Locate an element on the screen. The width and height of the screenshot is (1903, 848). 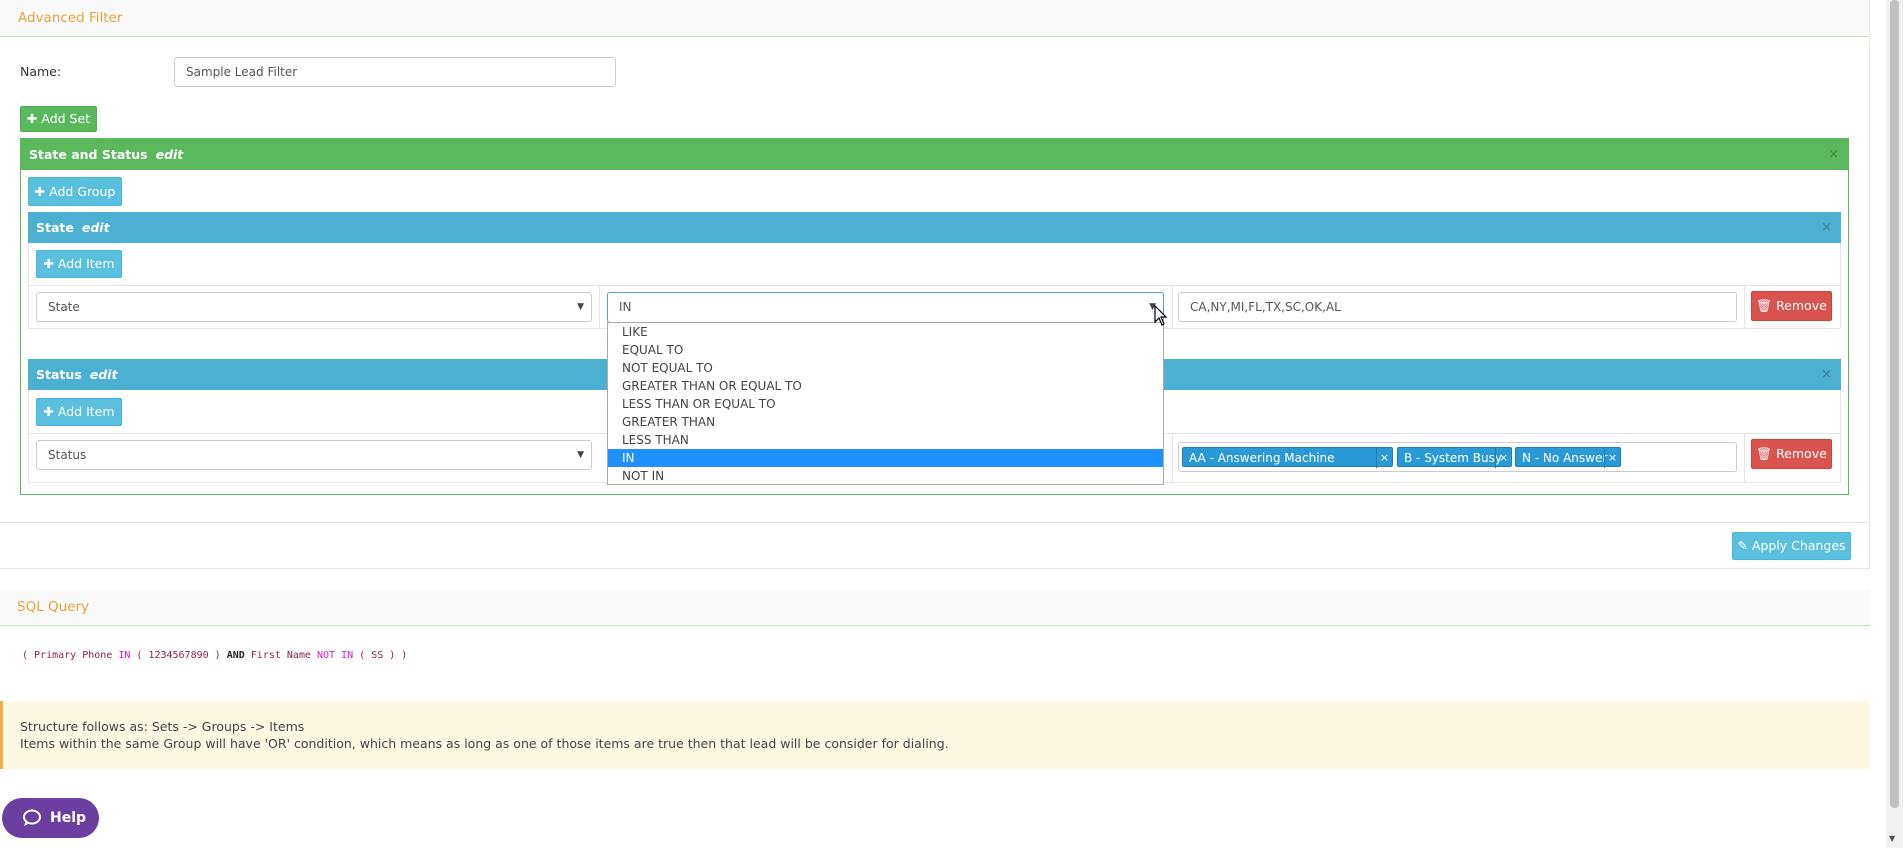
status-tag-label: N - No Answer is located at coordinates (1565, 458).